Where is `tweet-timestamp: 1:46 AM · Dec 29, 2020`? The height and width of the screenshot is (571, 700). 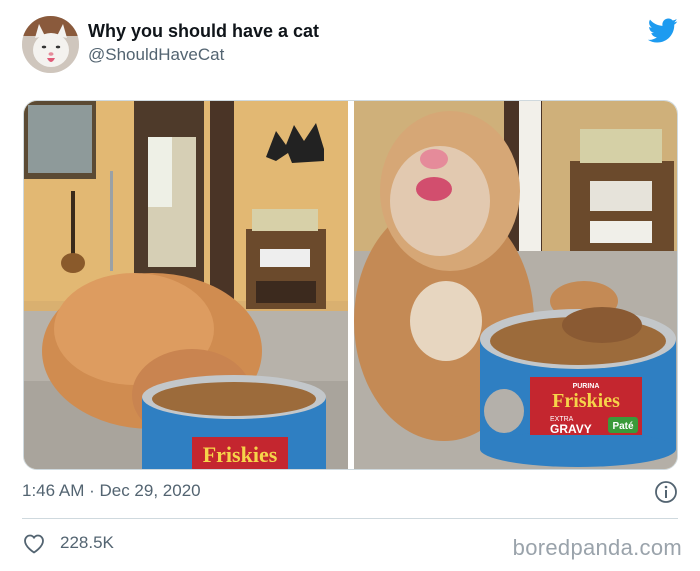
tweet-timestamp: 1:46 AM · Dec 29, 2020 is located at coordinates (111, 491).